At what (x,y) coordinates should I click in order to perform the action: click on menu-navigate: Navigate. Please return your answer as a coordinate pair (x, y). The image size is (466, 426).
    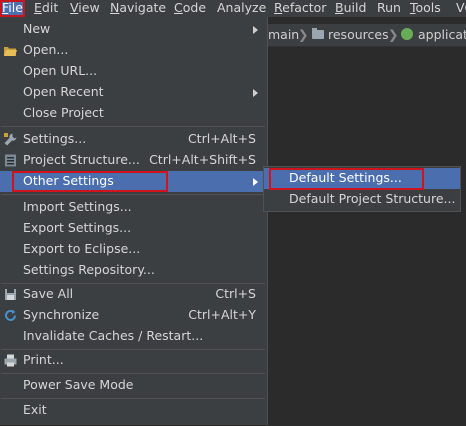
    Looking at the image, I should click on (138, 8).